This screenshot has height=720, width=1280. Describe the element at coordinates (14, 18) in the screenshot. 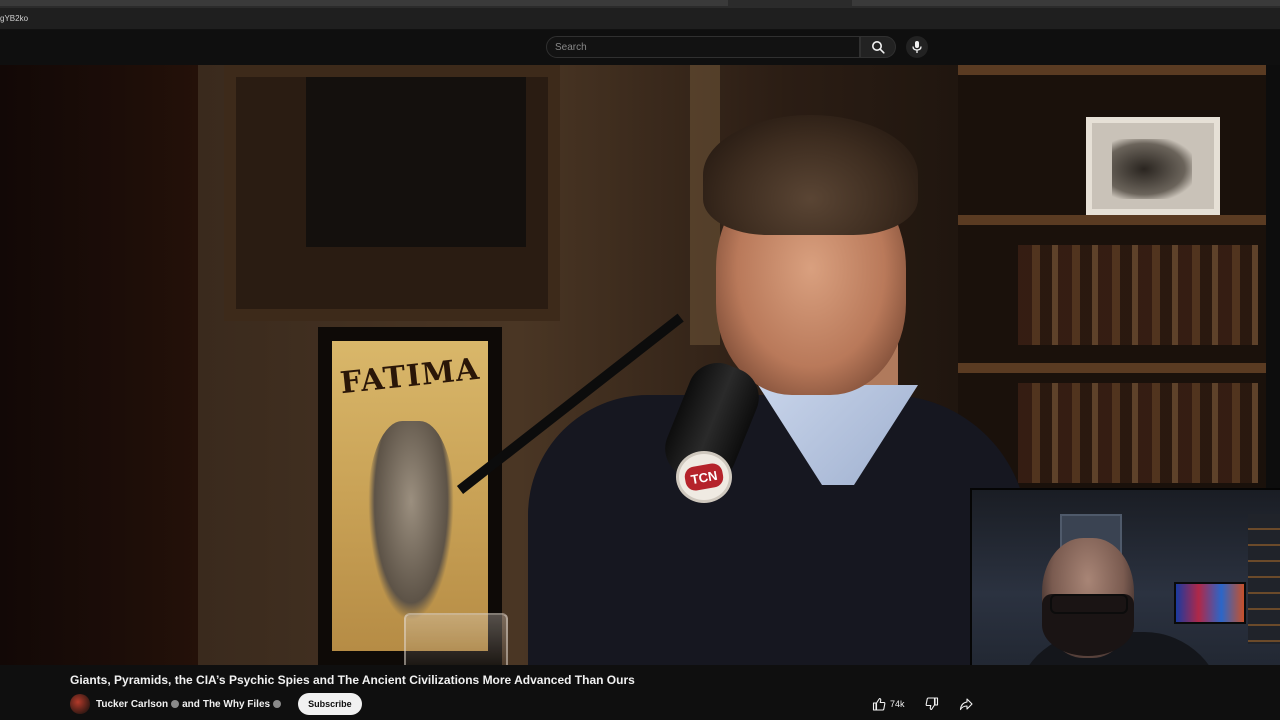

I see `address-bar-url-text: gYB2ko` at that location.